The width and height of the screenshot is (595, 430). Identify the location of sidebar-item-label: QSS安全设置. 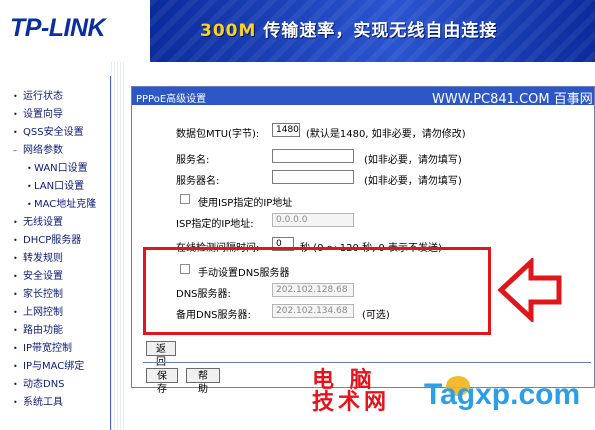
(53, 132).